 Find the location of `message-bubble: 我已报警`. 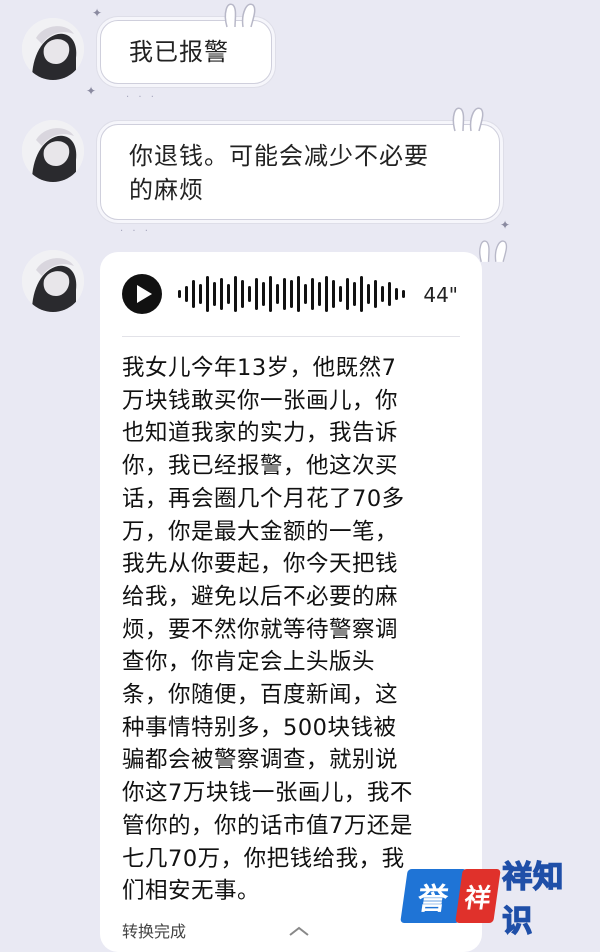

message-bubble: 我已报警 is located at coordinates (186, 43).